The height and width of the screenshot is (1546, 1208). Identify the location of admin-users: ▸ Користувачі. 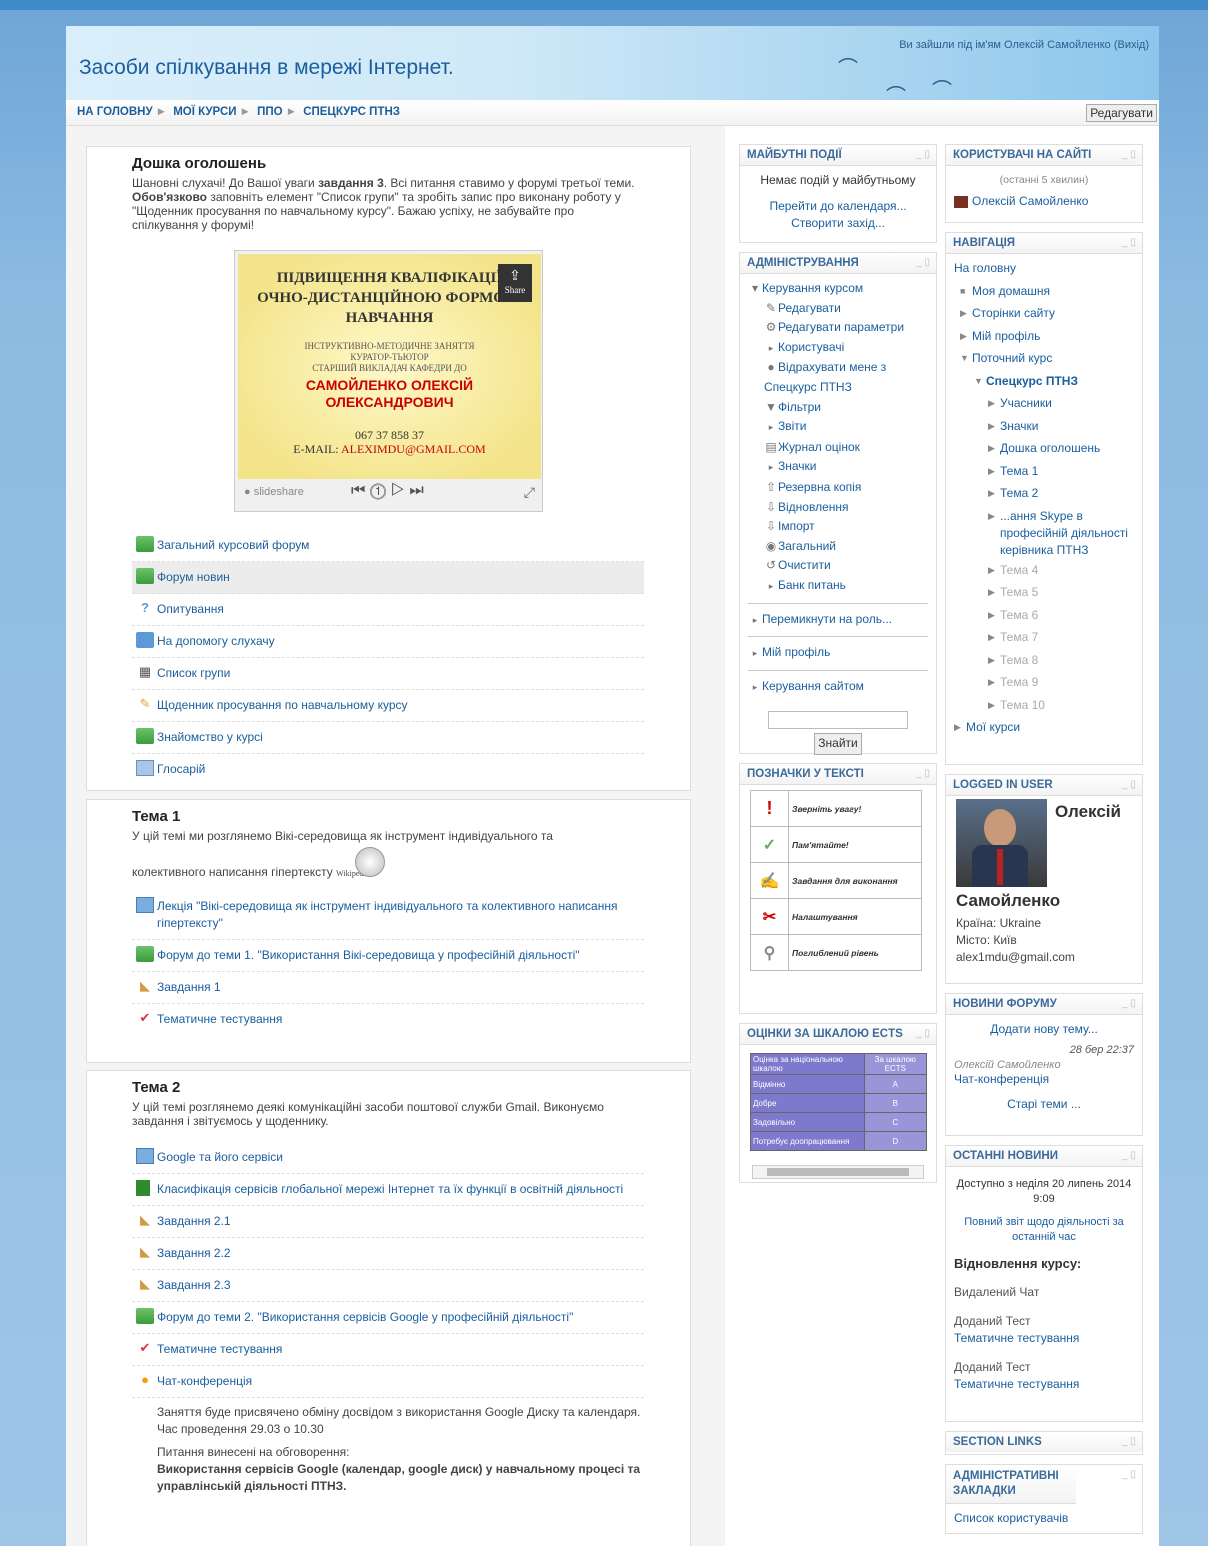
(846, 348).